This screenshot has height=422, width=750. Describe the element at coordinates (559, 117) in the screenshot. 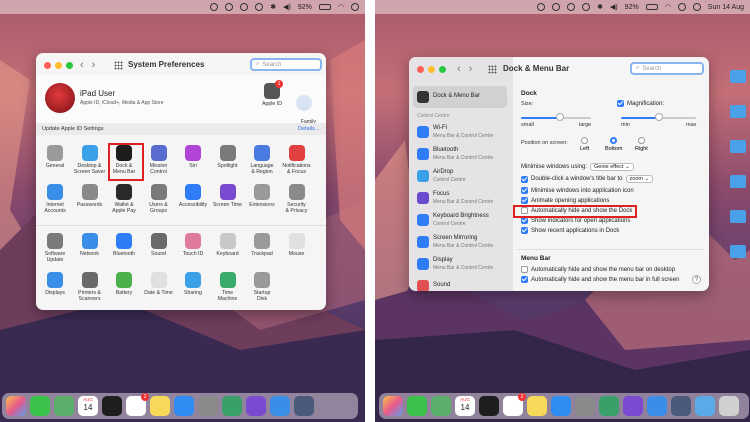

I see `size-slider-knob` at that location.